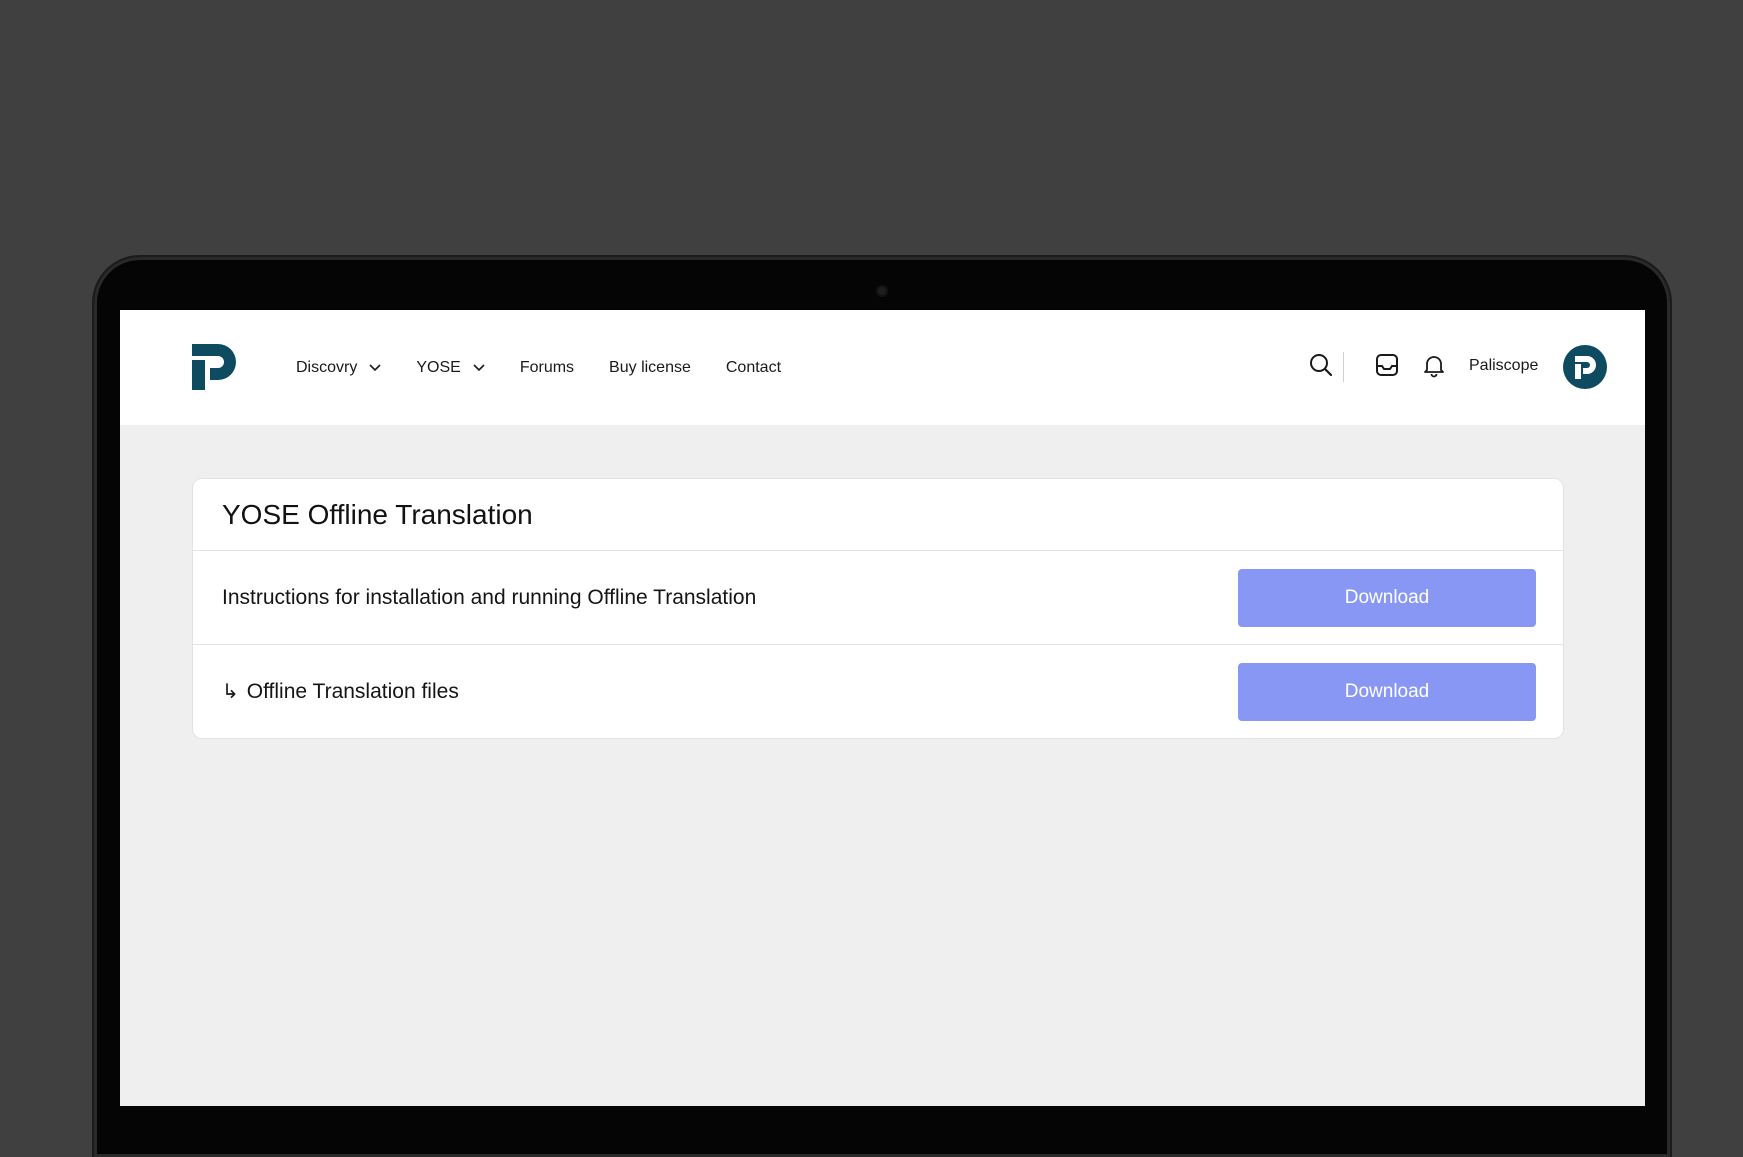 Image resolution: width=1743 pixels, height=1157 pixels. What do you see at coordinates (1321, 365) in the screenshot?
I see `search-icon` at bounding box center [1321, 365].